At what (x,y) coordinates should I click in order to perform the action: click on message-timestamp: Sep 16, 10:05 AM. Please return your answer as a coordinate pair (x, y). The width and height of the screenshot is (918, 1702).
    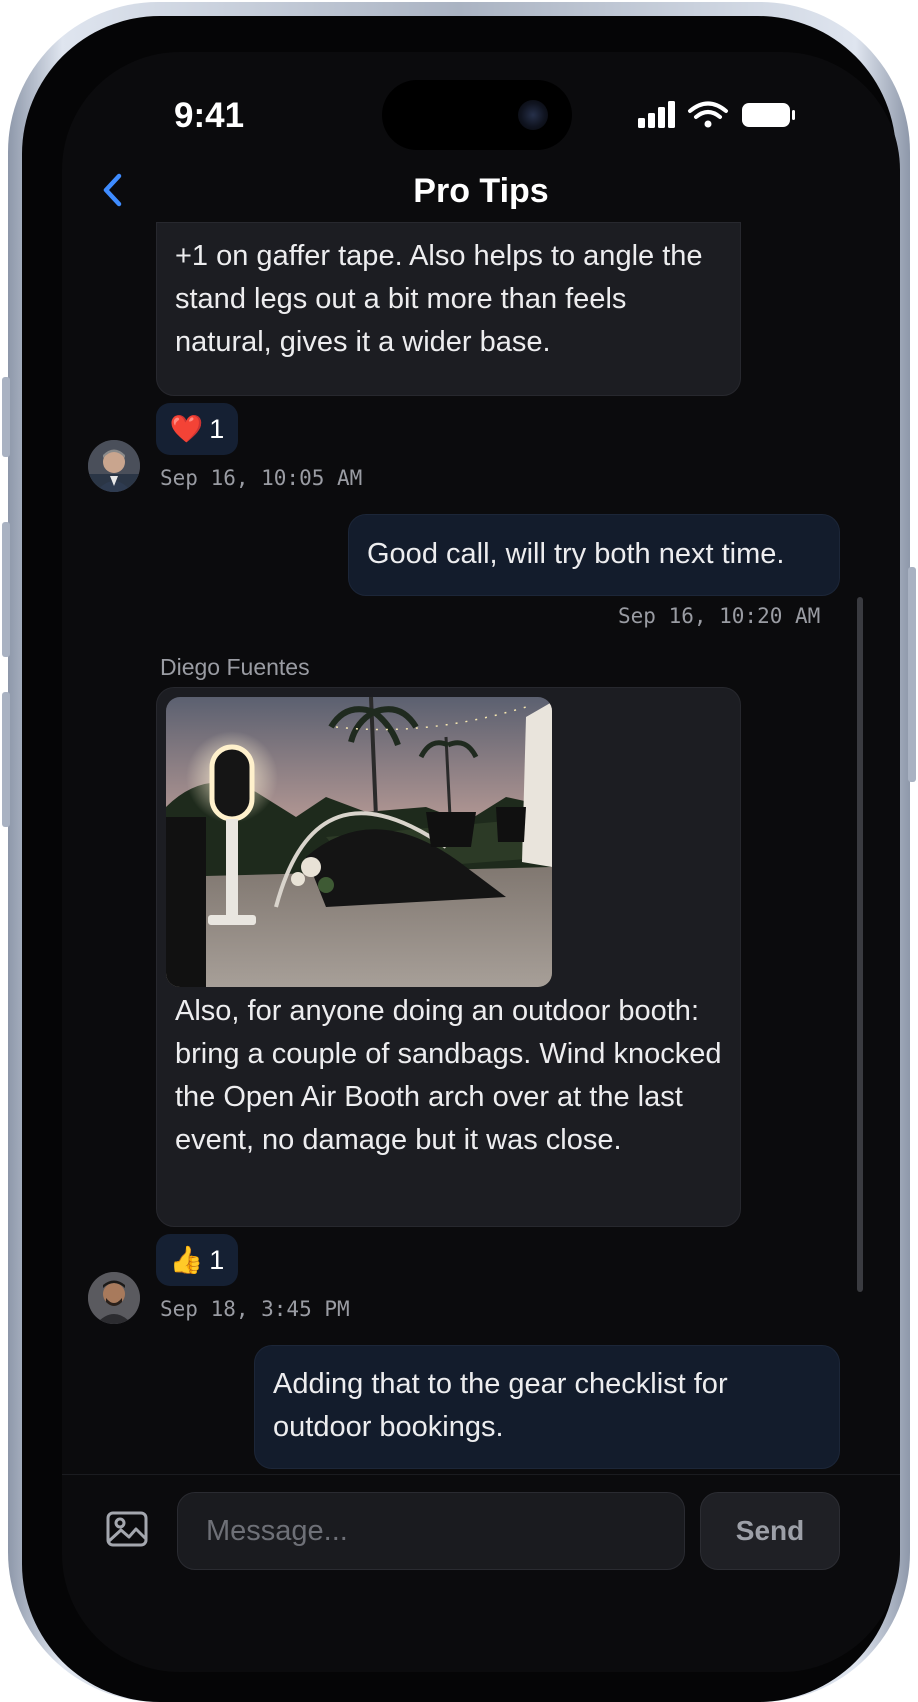
    Looking at the image, I should click on (261, 478).